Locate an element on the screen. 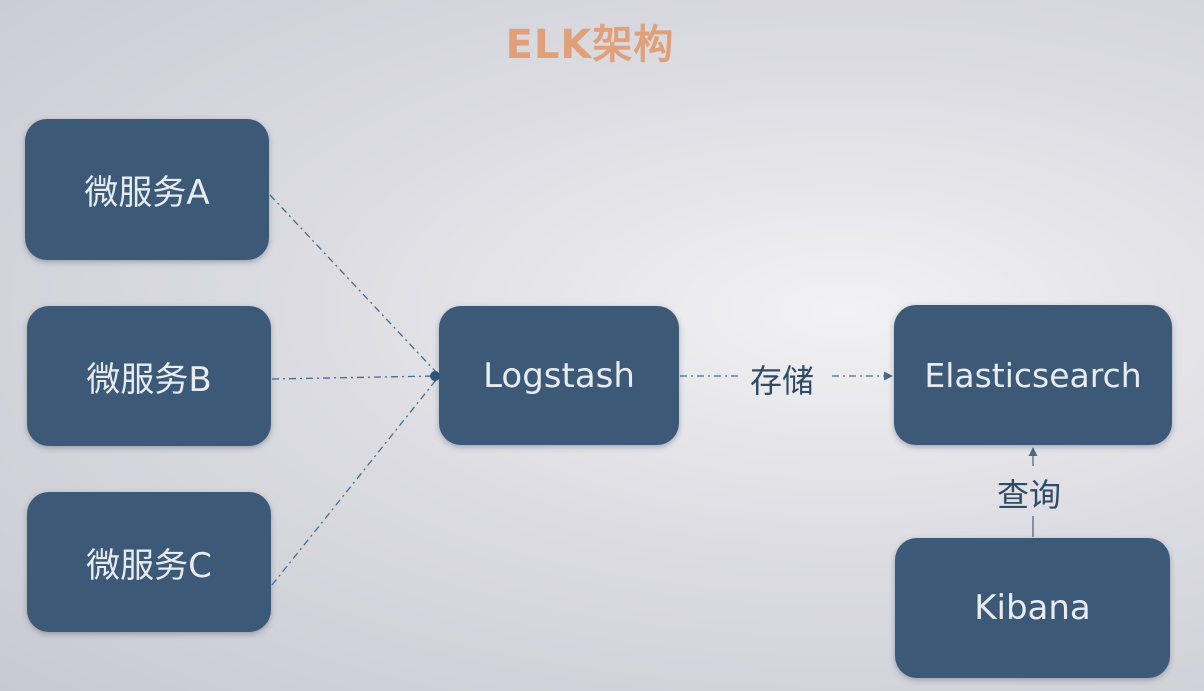 The width and height of the screenshot is (1204, 691). edge-service-a-to-logstash is located at coordinates (353, 283).